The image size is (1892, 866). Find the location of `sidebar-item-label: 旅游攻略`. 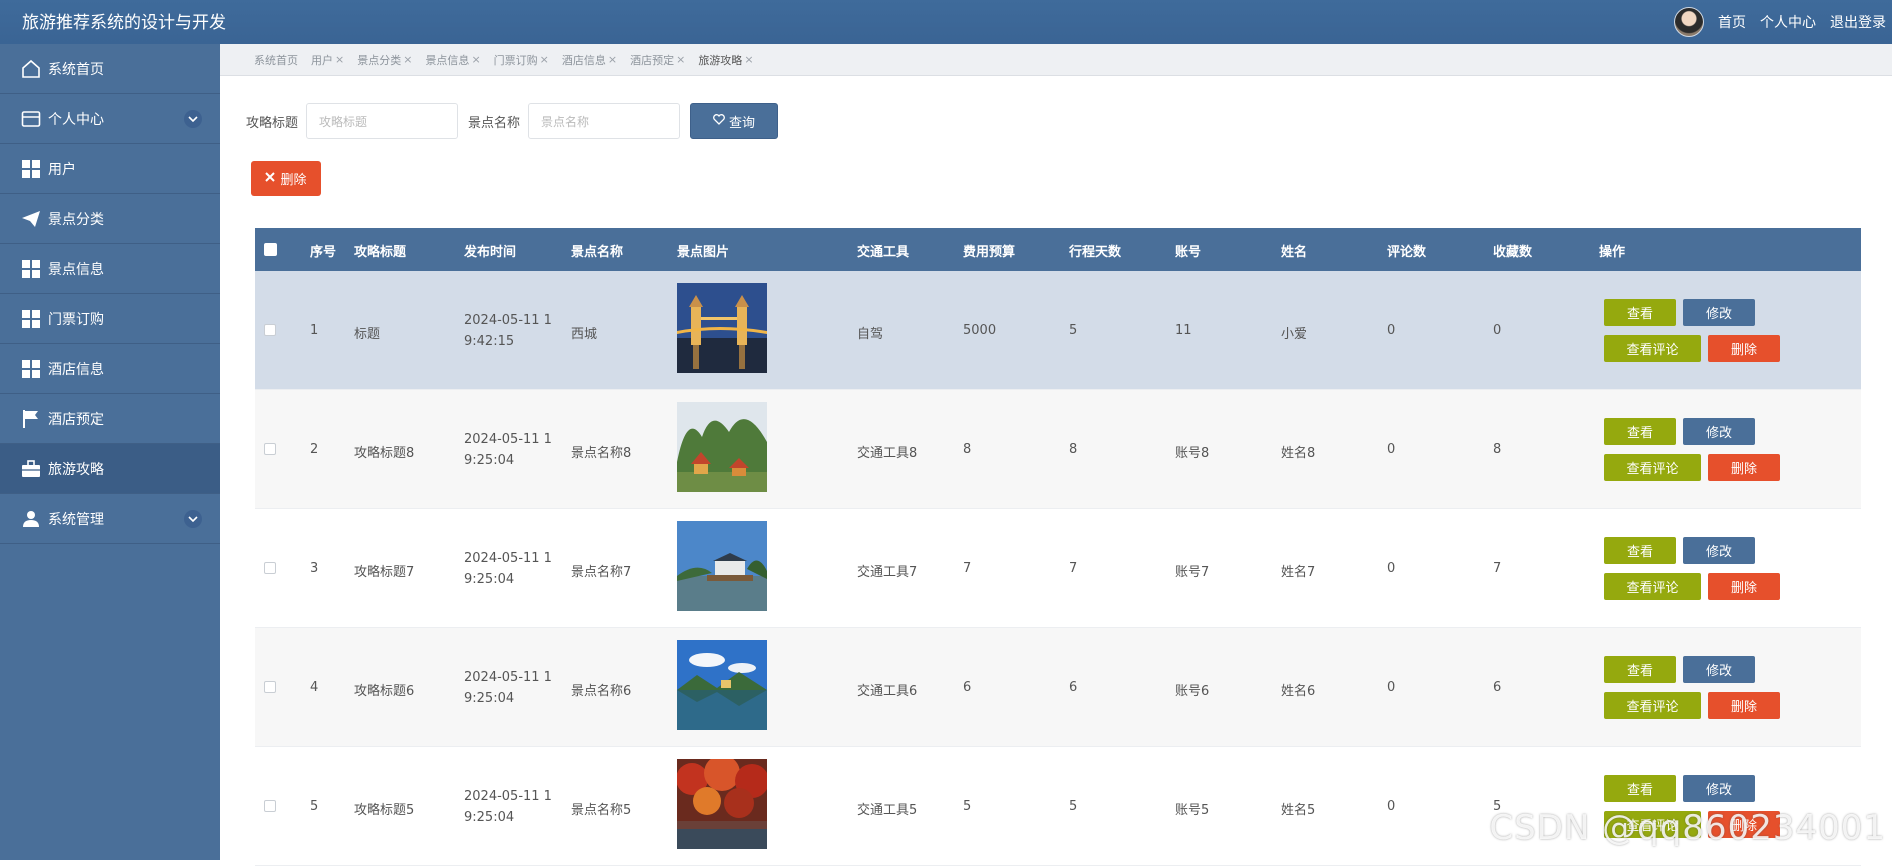

sidebar-item-label: 旅游攻略 is located at coordinates (76, 469).